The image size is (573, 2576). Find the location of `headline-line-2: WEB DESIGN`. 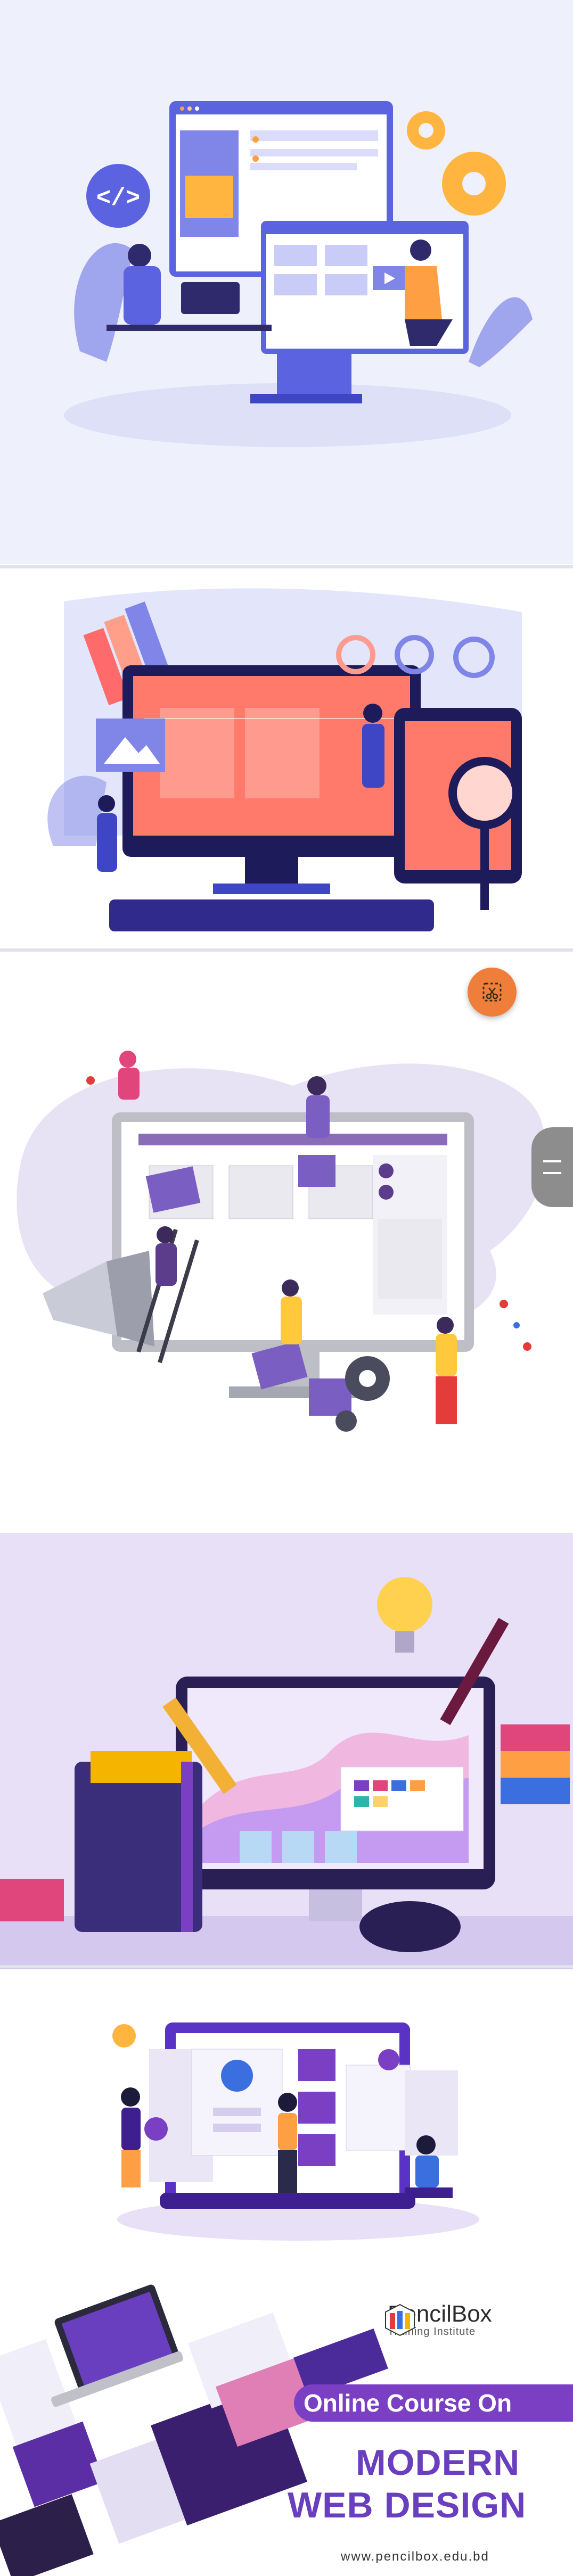

headline-line-2: WEB DESIGN is located at coordinates (407, 2505).